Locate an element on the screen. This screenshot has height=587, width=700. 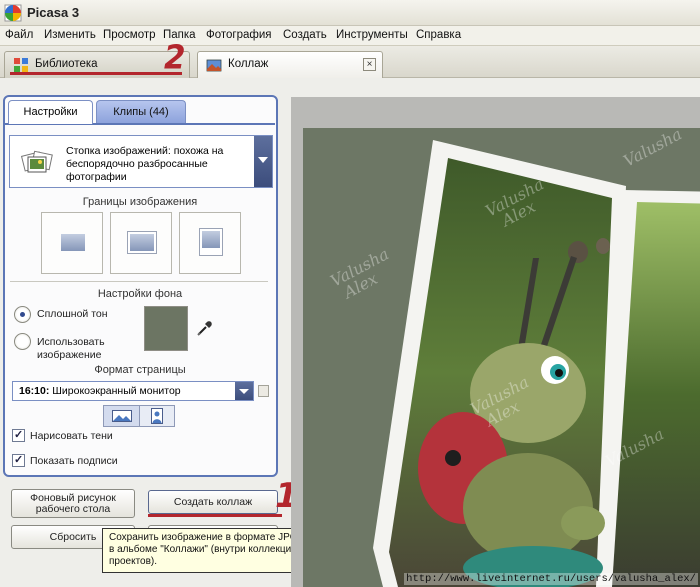
tab-settings: Настройки is located at coordinates (50, 112).